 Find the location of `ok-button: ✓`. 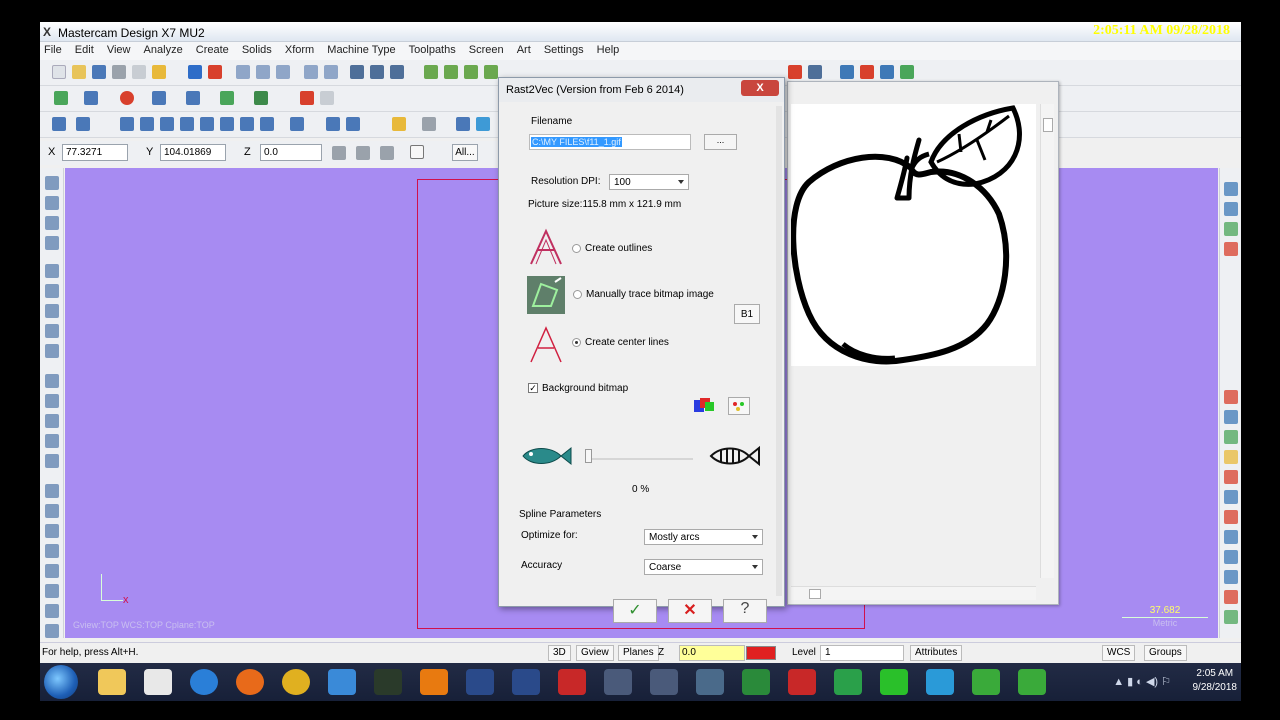

ok-button: ✓ is located at coordinates (635, 611).